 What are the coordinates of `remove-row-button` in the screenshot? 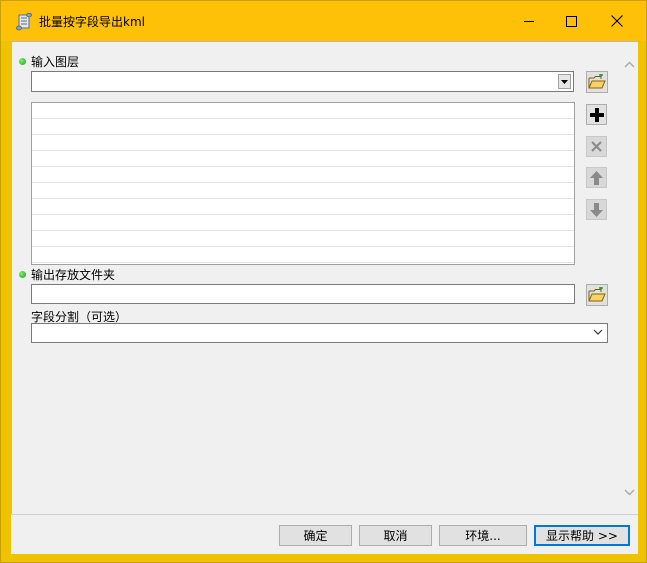 It's located at (596, 146).